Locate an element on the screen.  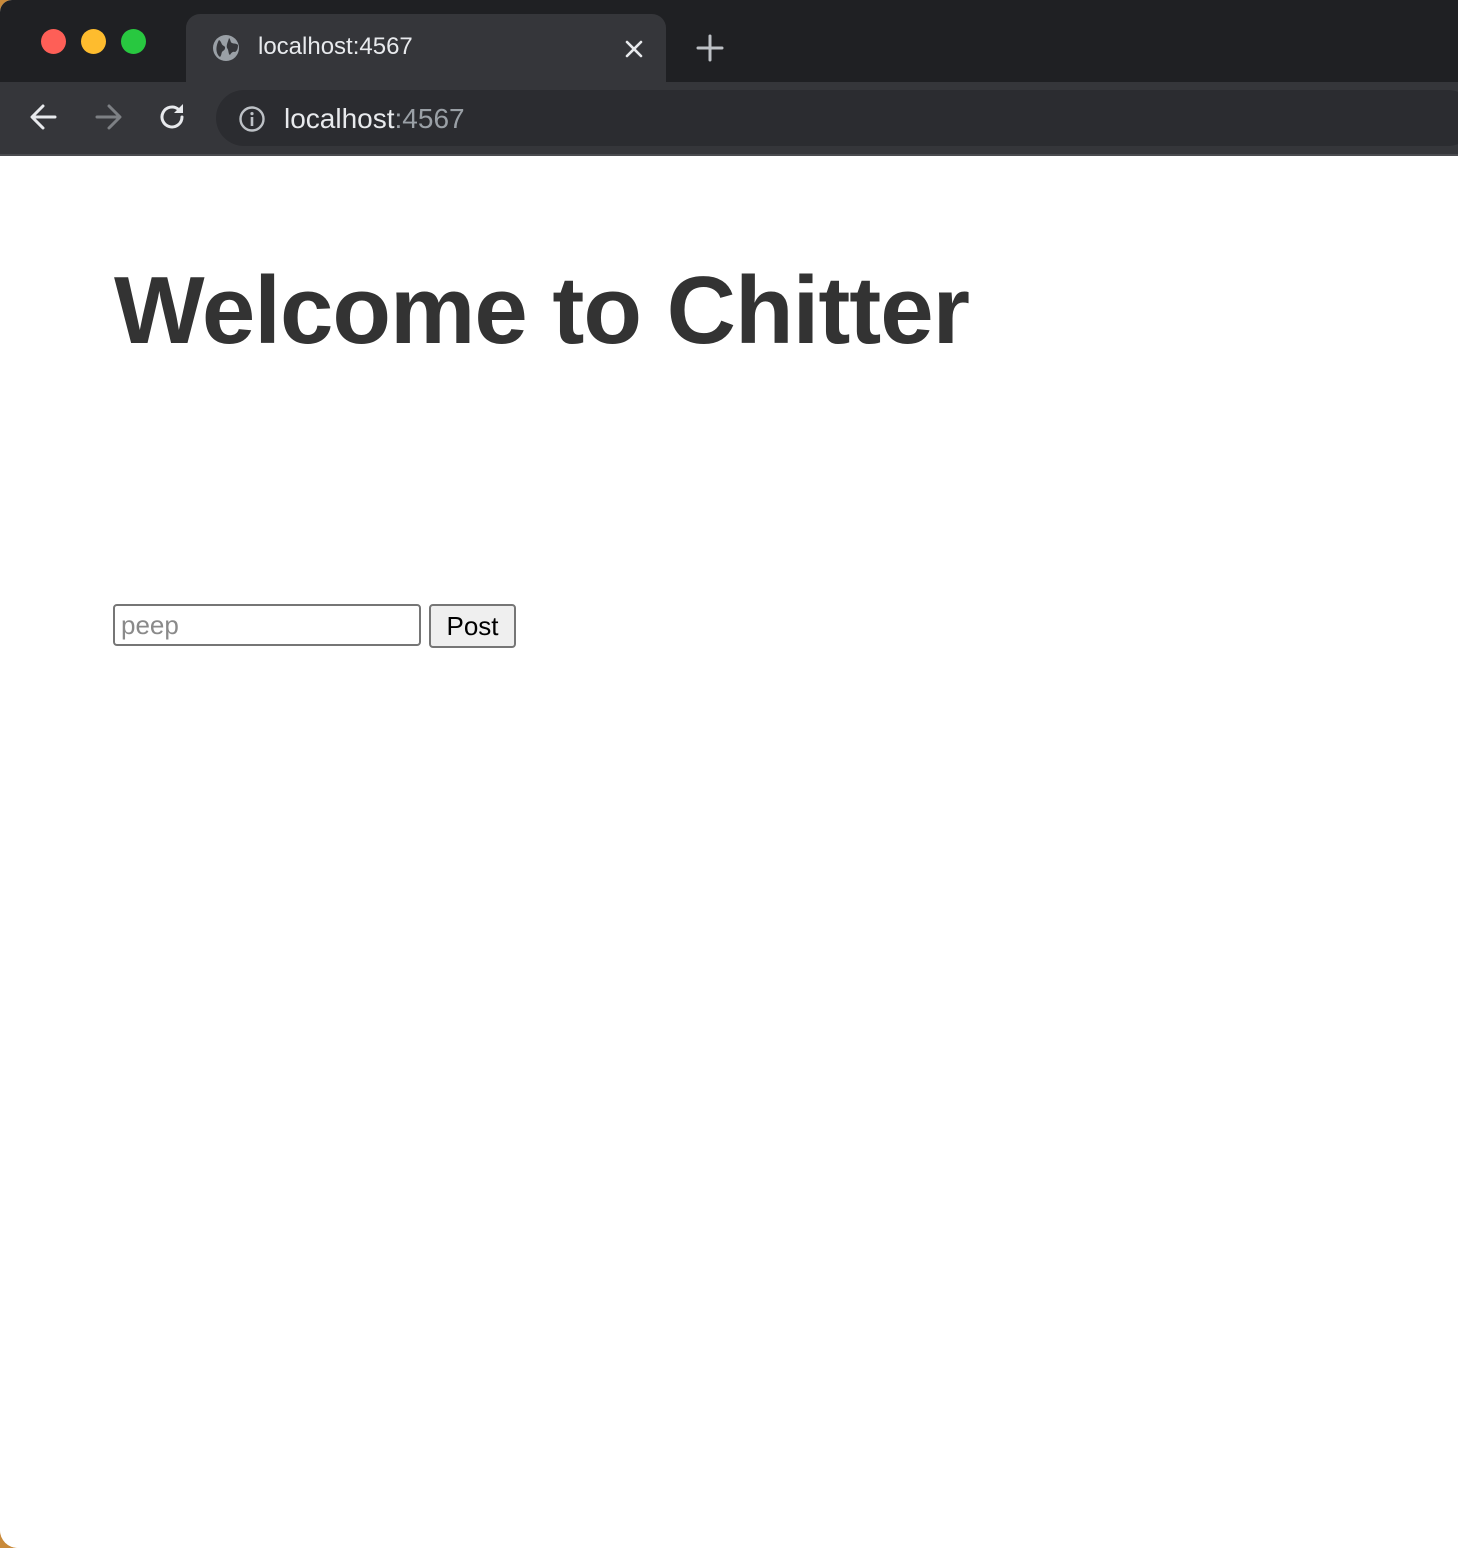
plus-icon is located at coordinates (710, 48).